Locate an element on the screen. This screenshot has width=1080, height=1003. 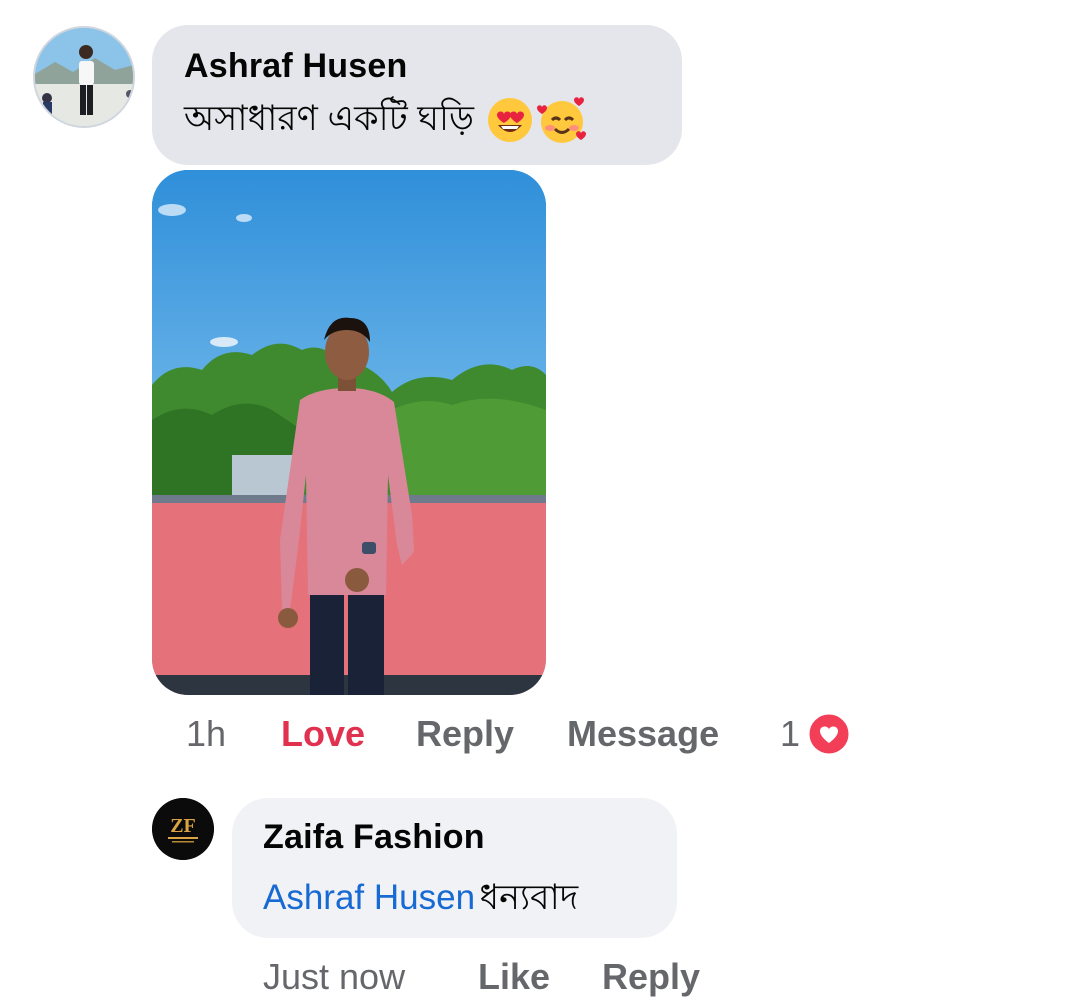
reply-reply-button: Reply is located at coordinates (651, 977).